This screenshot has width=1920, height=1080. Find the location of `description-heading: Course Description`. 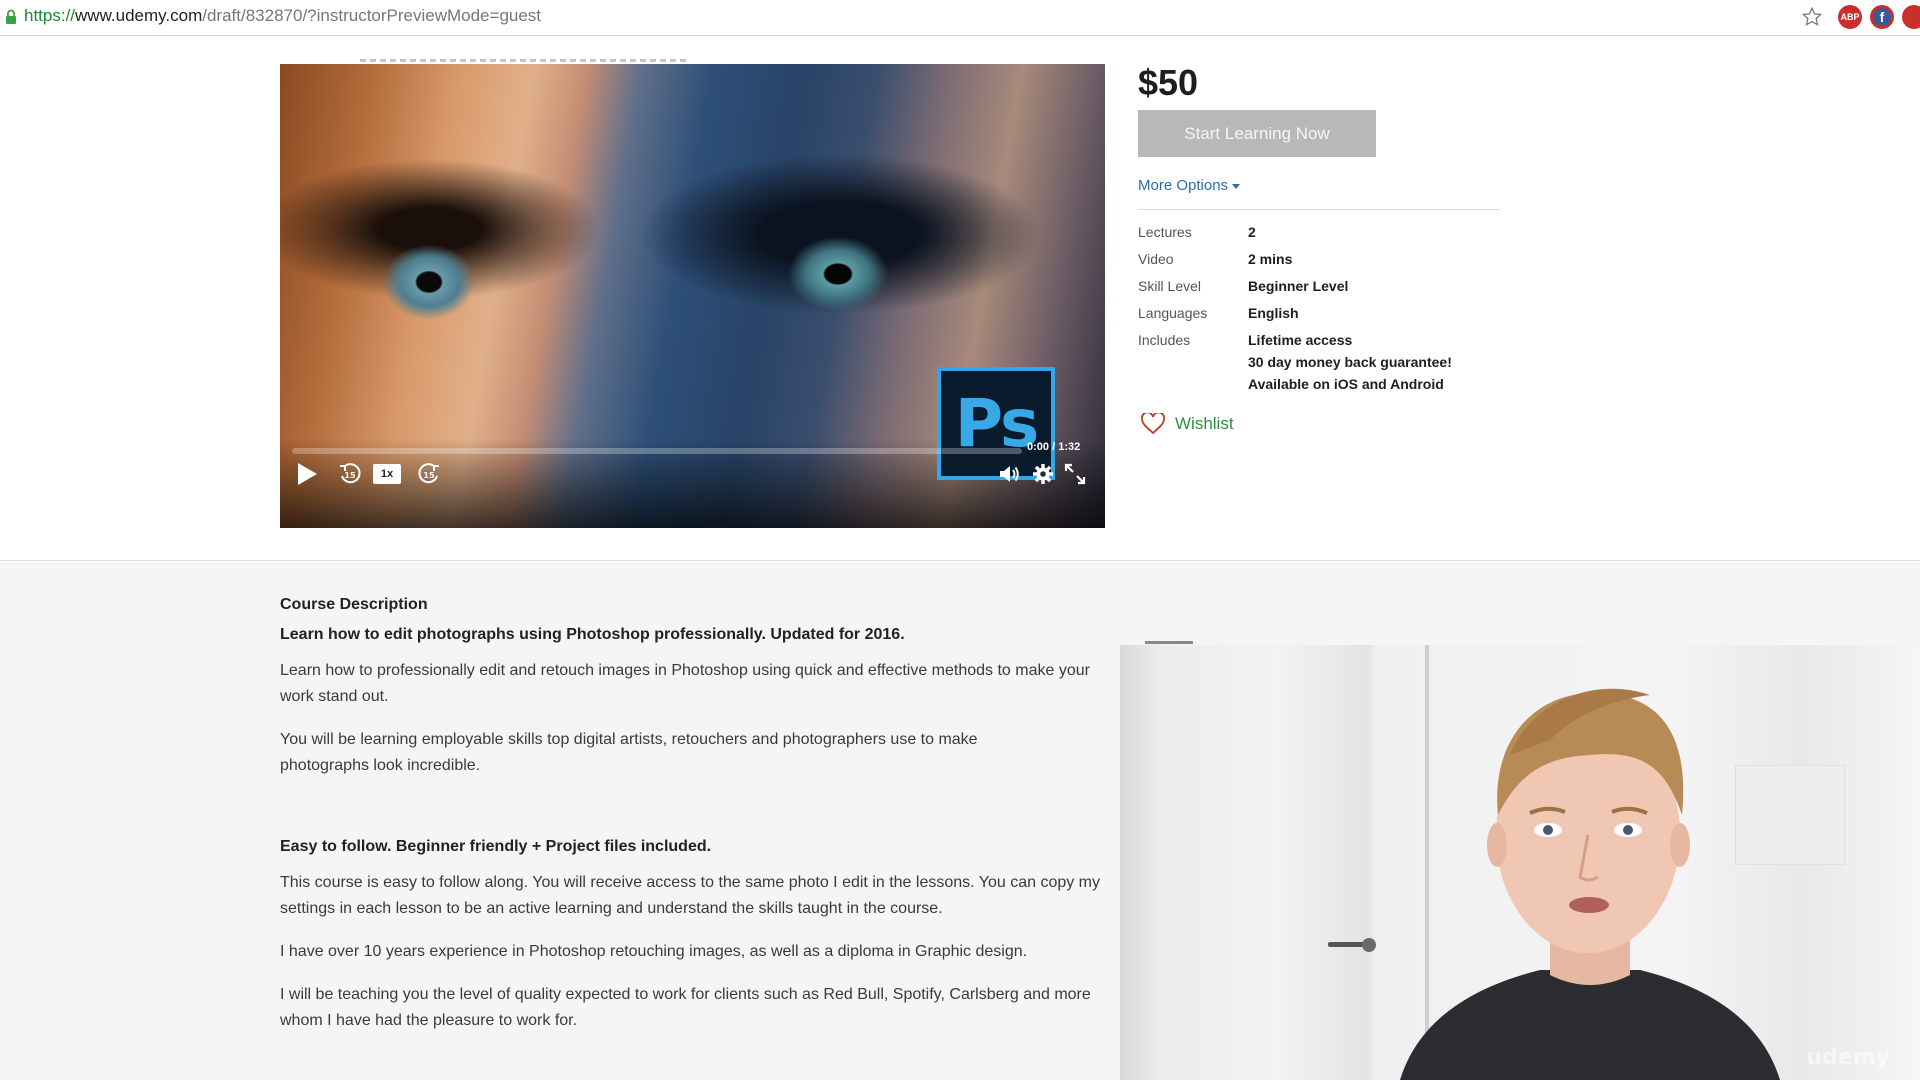

description-heading: Course Description is located at coordinates (354, 604).